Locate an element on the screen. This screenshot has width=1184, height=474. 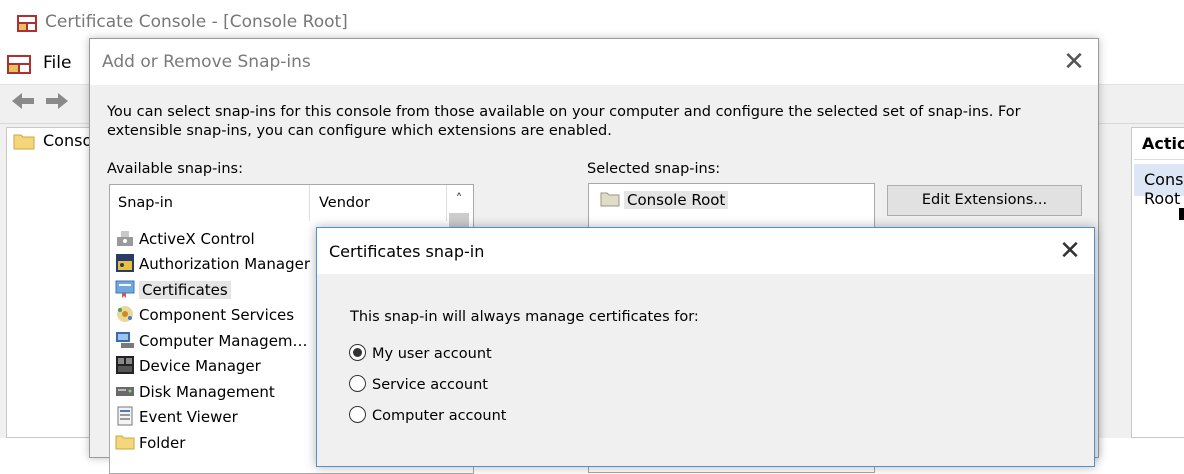
scroll-up-icon: ˄ is located at coordinates (459, 200).